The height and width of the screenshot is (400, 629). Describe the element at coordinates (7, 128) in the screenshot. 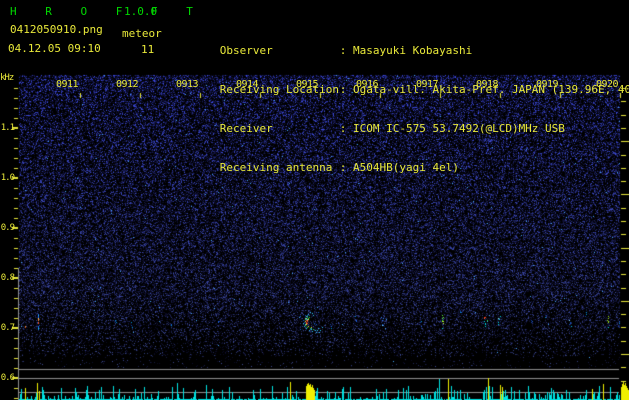

I see `freq-tick-label: 1.1` at that location.